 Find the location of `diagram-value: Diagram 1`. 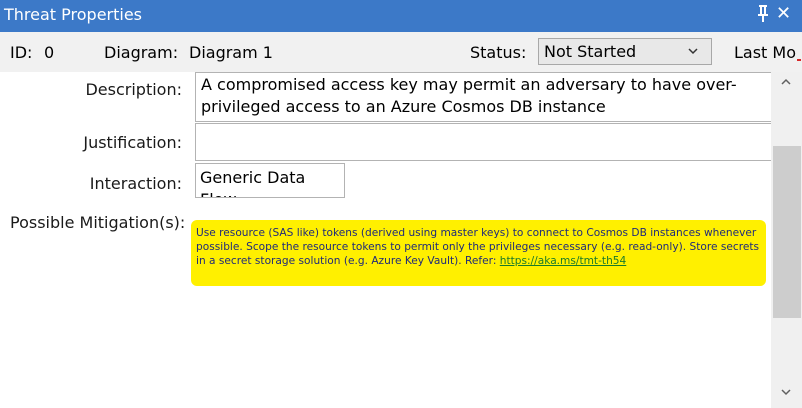

diagram-value: Diagram 1 is located at coordinates (231, 52).